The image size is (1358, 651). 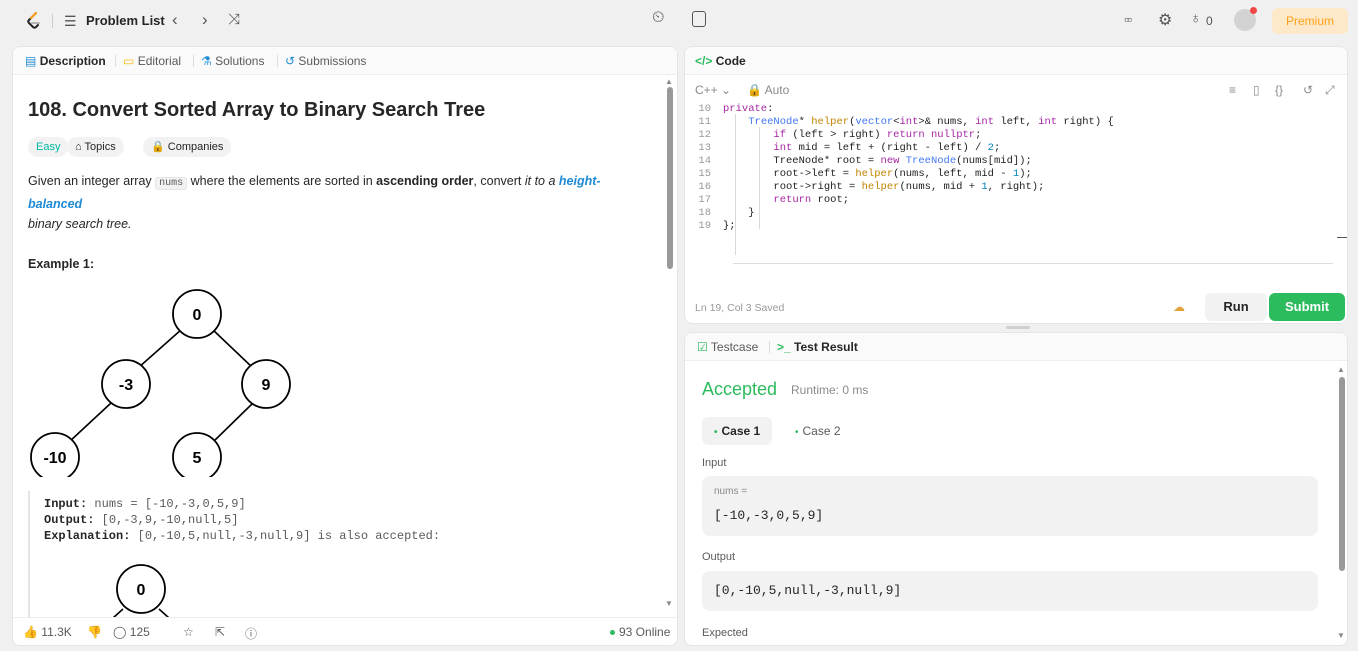 What do you see at coordinates (1279, 90) in the screenshot?
I see `braces-icon: {}` at bounding box center [1279, 90].